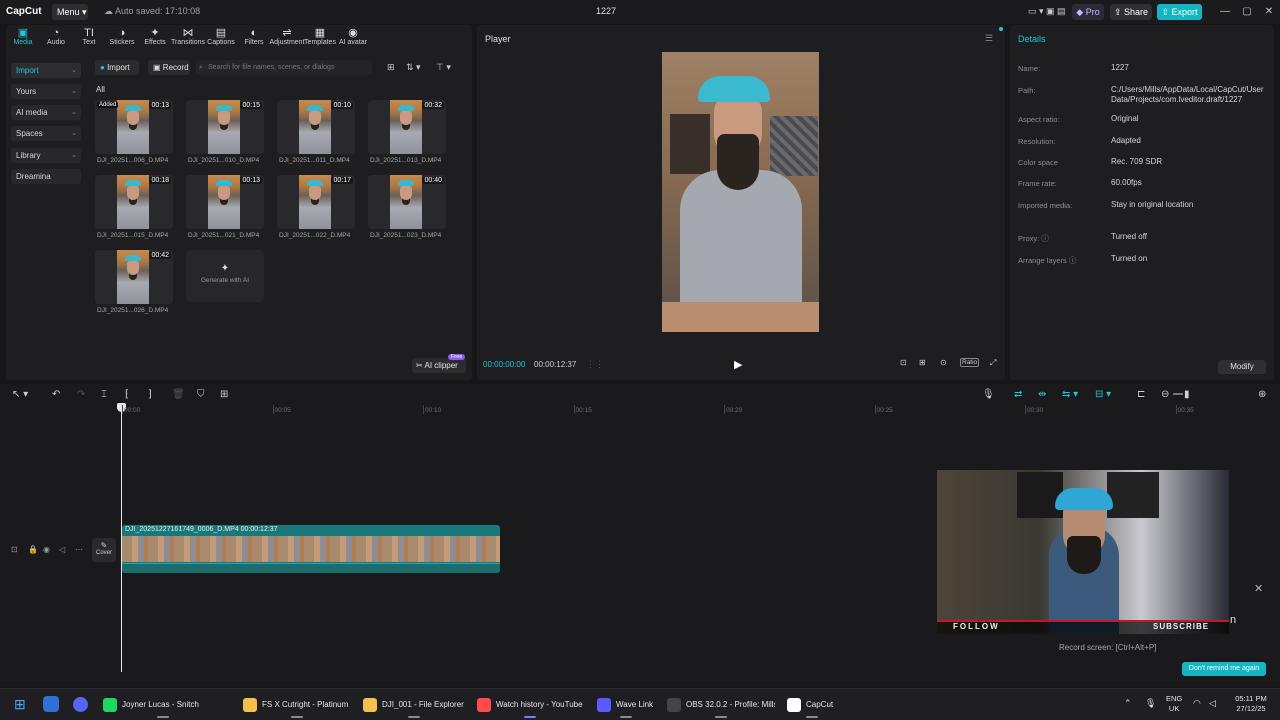 Image resolution: width=1280 pixels, height=720 pixels. Describe the element at coordinates (989, 38) in the screenshot. I see `player-menu-icon: ☰` at that location.